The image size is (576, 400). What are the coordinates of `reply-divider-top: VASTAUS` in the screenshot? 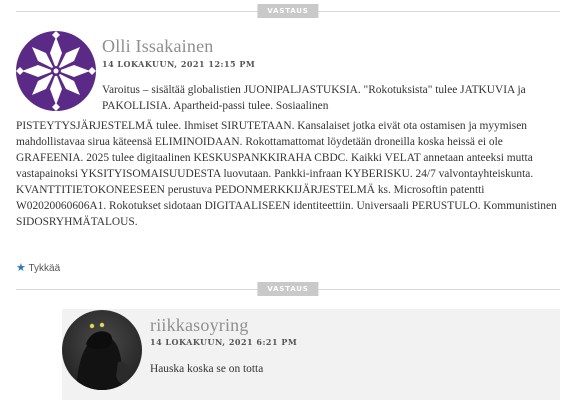 It's located at (288, 11).